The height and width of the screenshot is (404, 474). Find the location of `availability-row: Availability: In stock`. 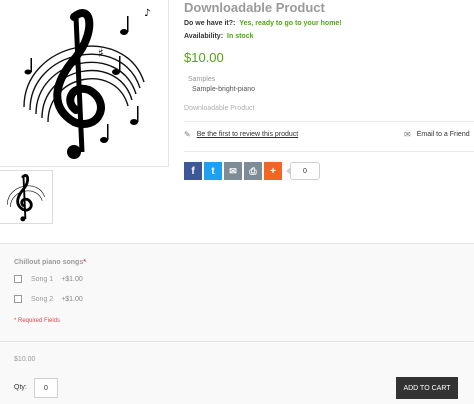

availability-row: Availability: In stock is located at coordinates (218, 36).